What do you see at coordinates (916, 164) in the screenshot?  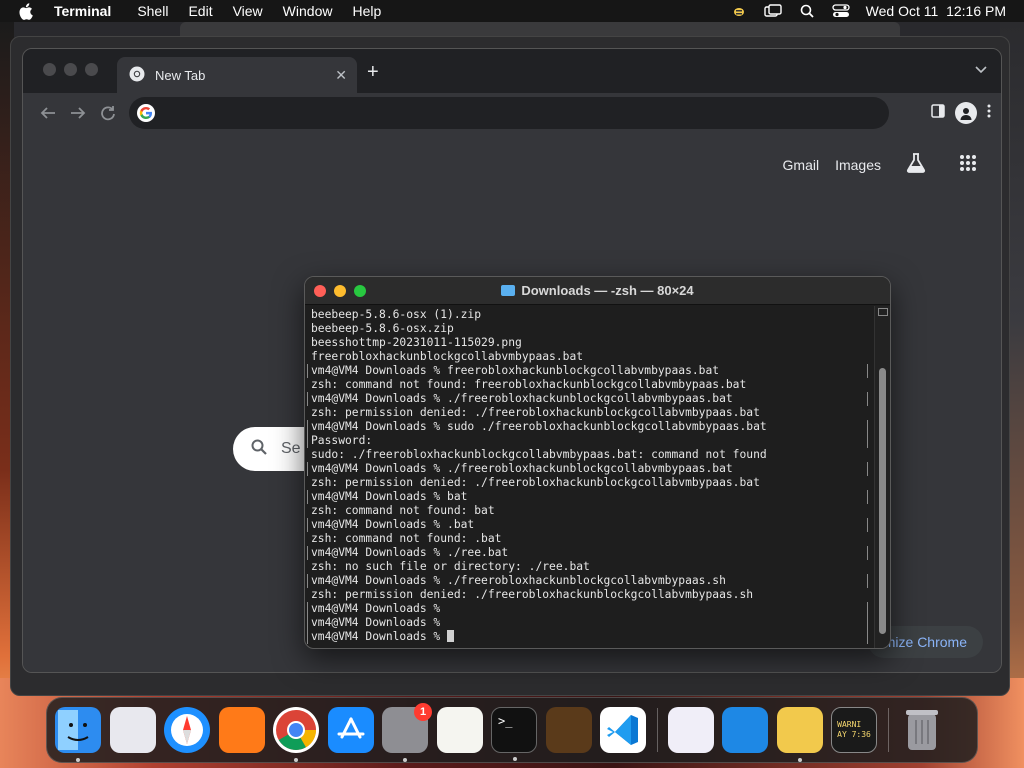 I see `labs-flask-icon` at bounding box center [916, 164].